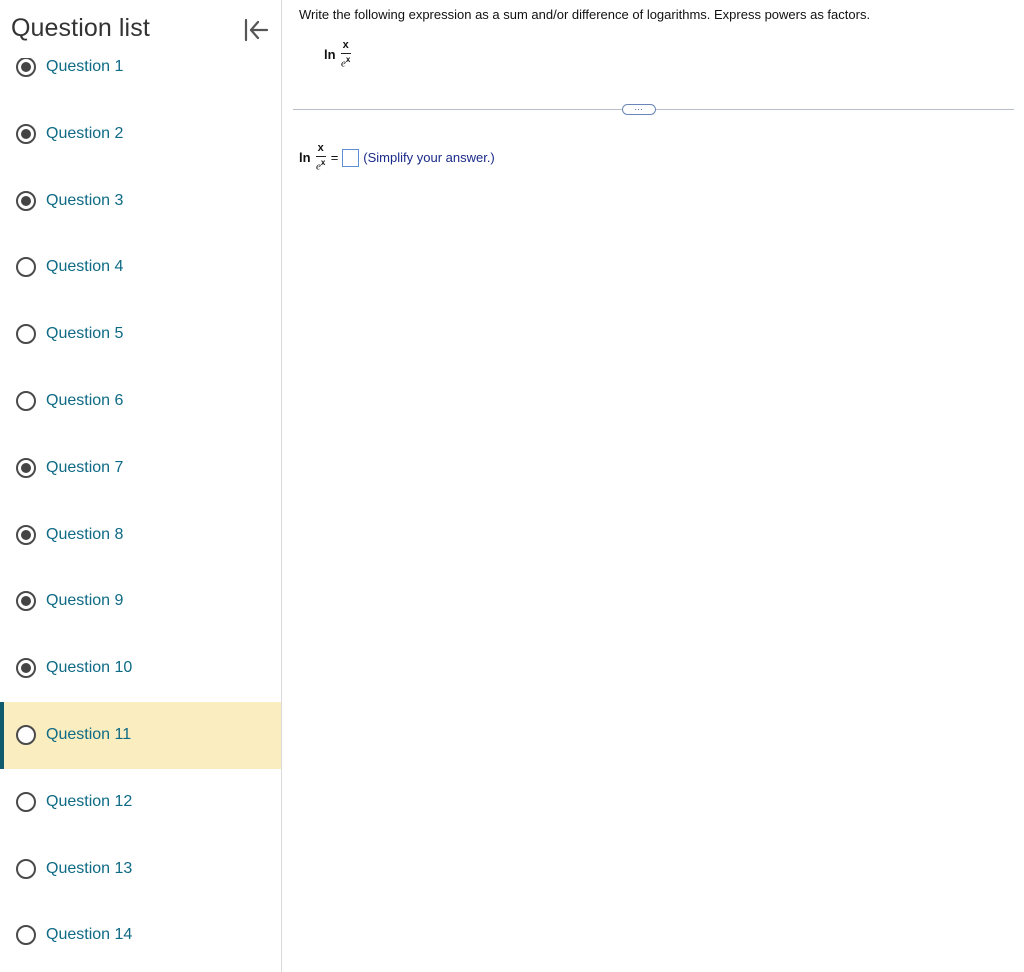 The height and width of the screenshot is (972, 1024). What do you see at coordinates (85, 133) in the screenshot?
I see `question-label: Question 2` at bounding box center [85, 133].